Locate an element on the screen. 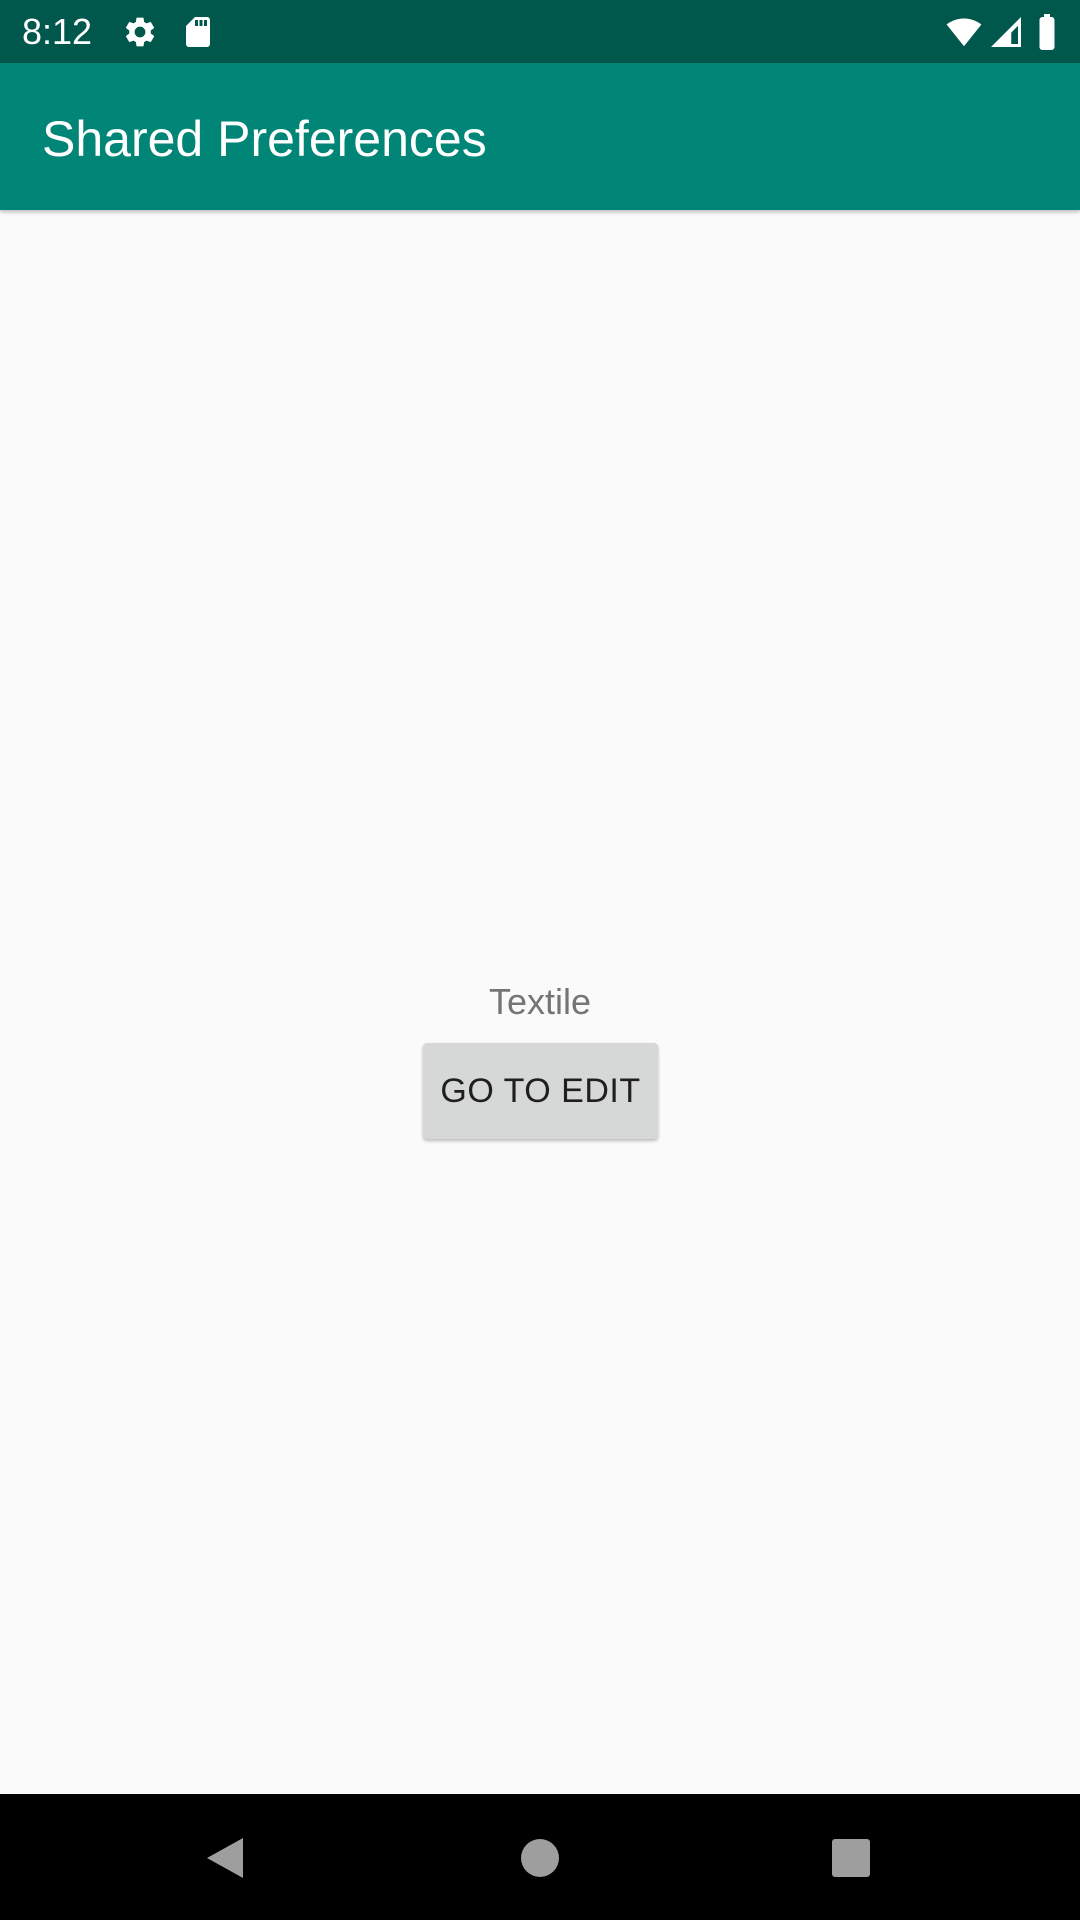  back-icon is located at coordinates (225, 1858).